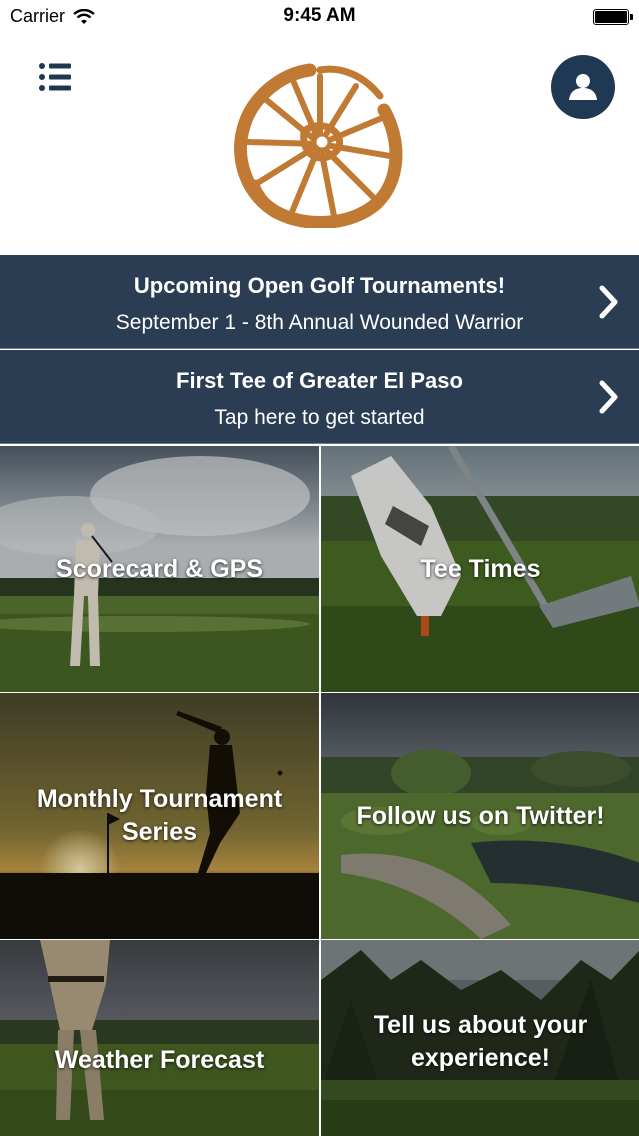  I want to click on menu-button, so click(56, 78).